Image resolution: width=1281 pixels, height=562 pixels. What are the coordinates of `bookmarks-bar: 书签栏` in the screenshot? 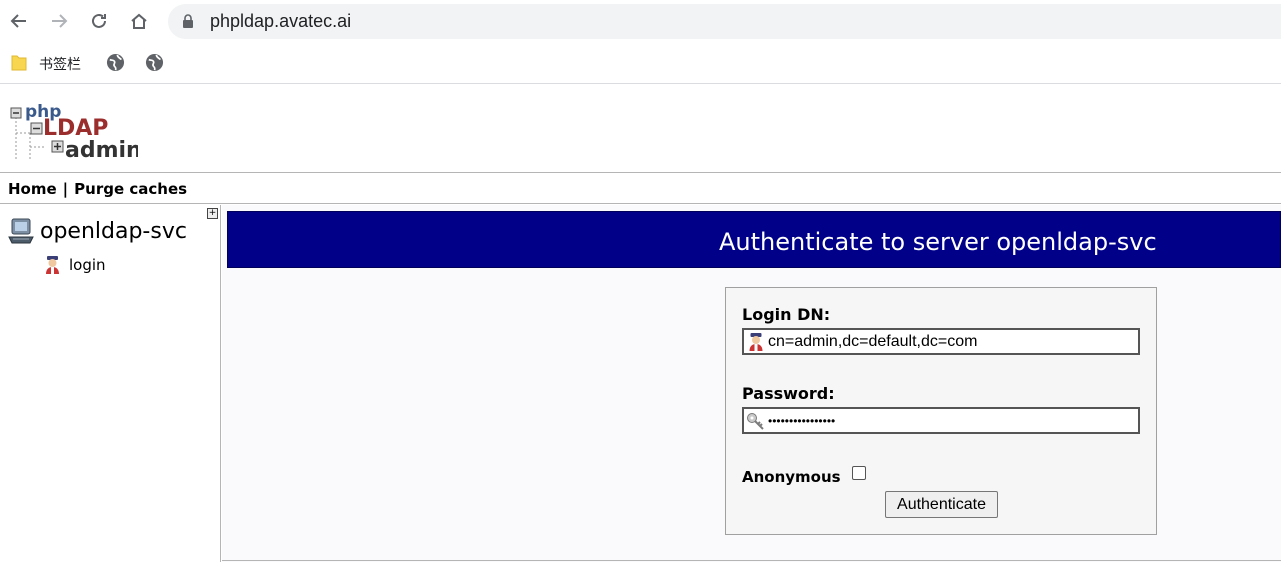 It's located at (640, 64).